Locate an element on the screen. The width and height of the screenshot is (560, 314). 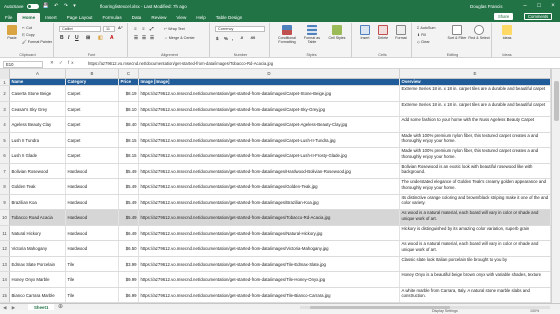
tab-insert: Insert is located at coordinates (51, 17).